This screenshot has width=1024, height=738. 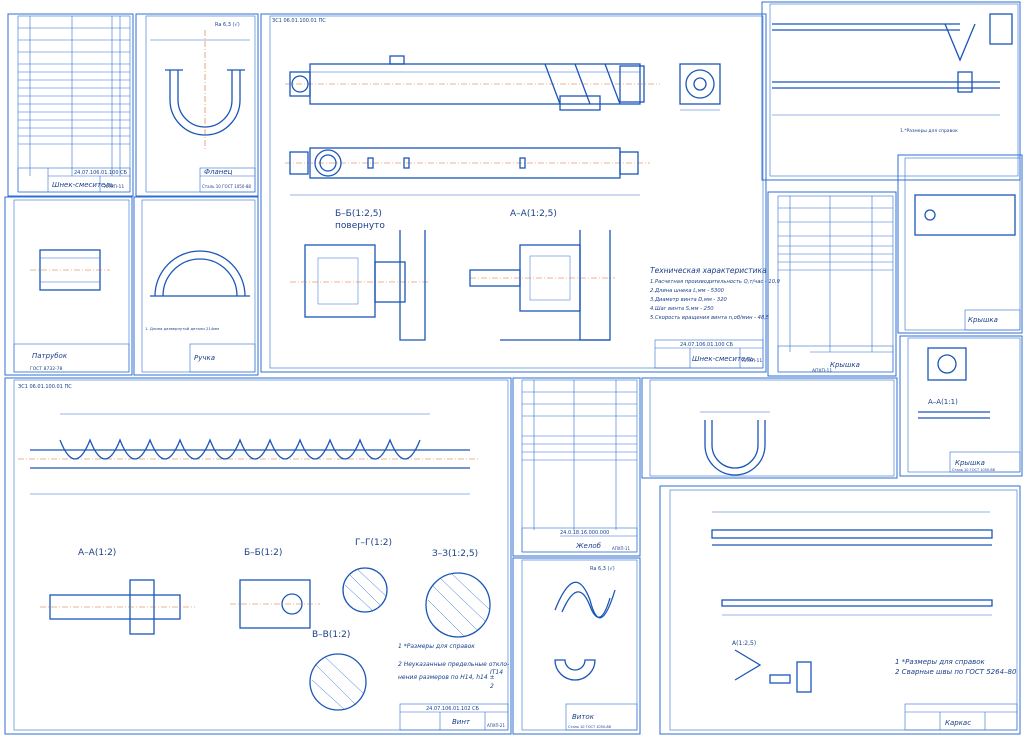 I want to click on screw-note-2: 2 Неуказанные предельные откло-, so click(x=453, y=664).